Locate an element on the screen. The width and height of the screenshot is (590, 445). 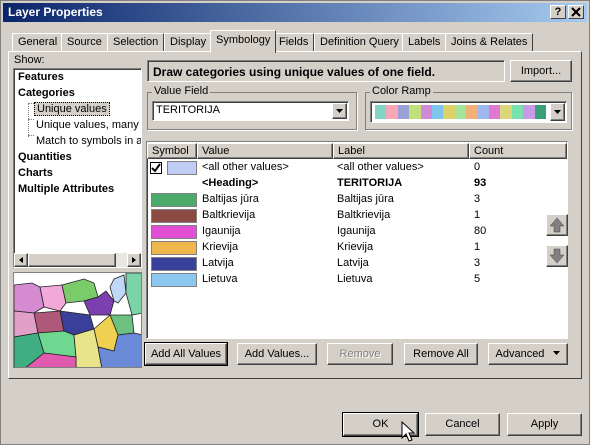
value-field-dropdown-button is located at coordinates (339, 111).